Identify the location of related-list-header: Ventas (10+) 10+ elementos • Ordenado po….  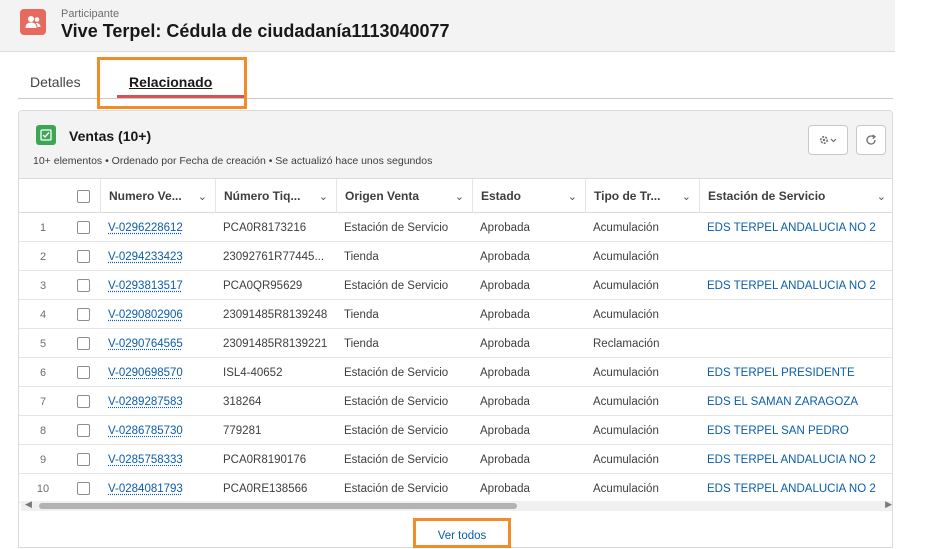
(455, 145).